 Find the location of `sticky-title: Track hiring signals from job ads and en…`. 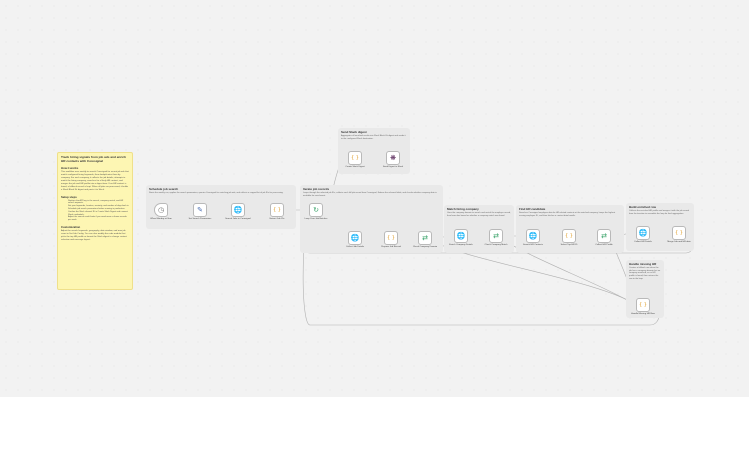

sticky-title: Track hiring signals from job ads and en… is located at coordinates (93, 159).